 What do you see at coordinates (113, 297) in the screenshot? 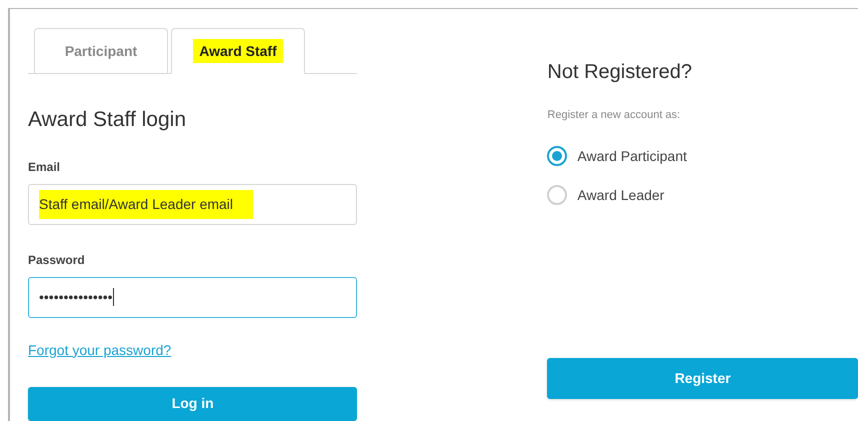
I see `text-cursor` at bounding box center [113, 297].